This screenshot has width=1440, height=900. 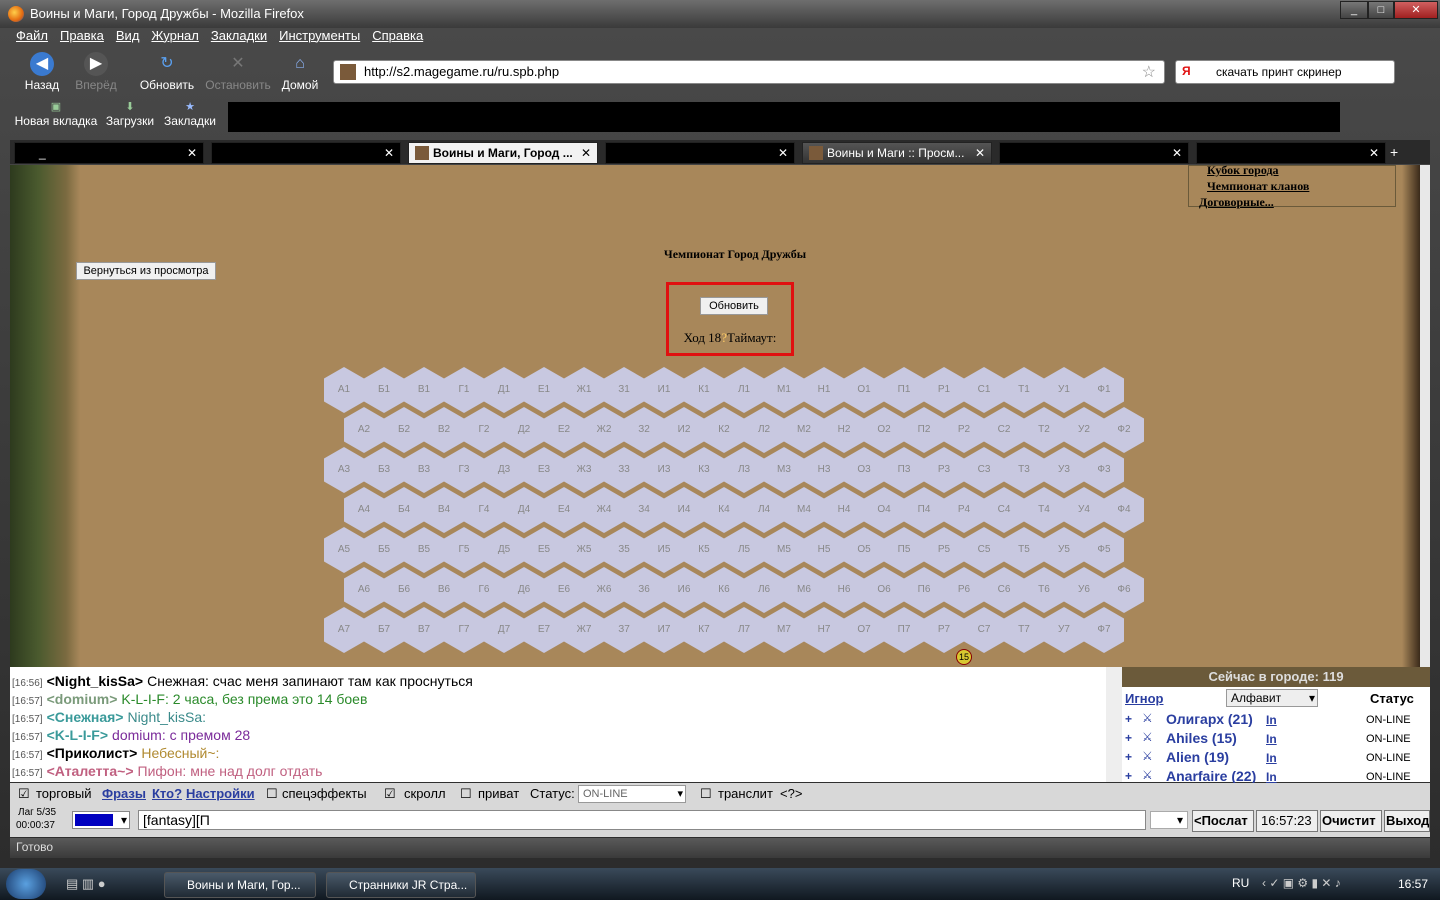 I want to click on online-user: Ahiles (15), so click(x=1201, y=738).